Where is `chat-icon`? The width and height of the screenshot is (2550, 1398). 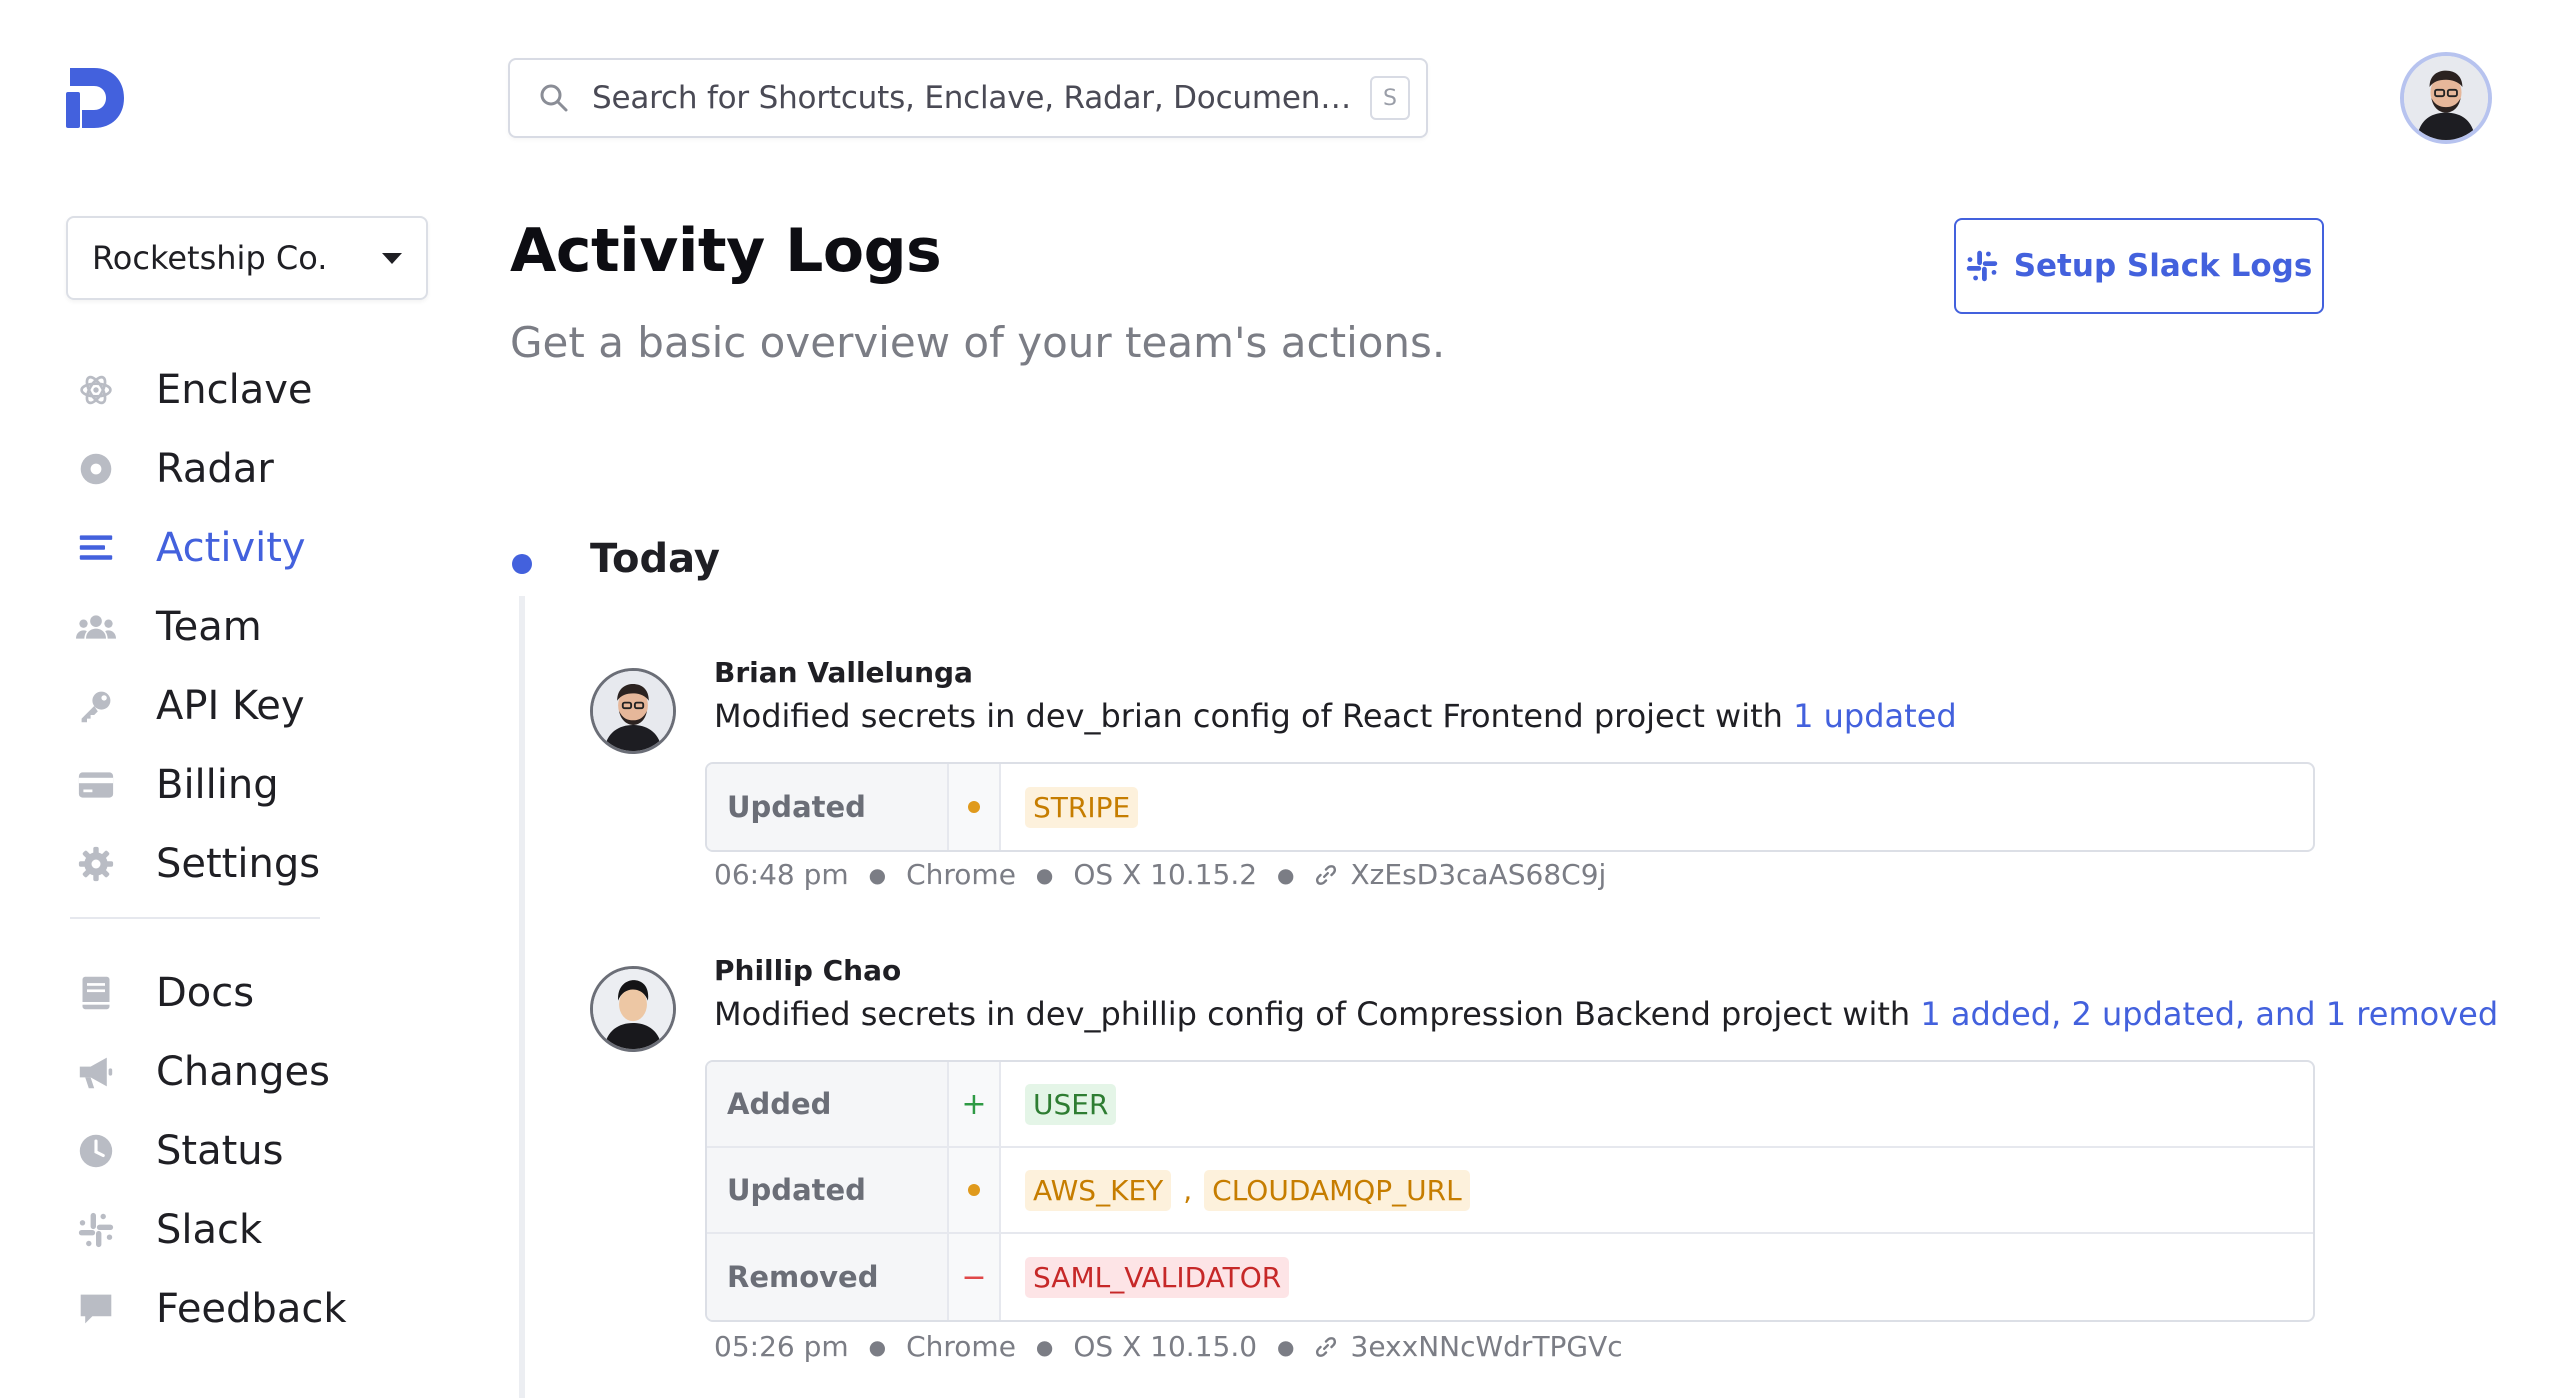
chat-icon is located at coordinates (96, 1309).